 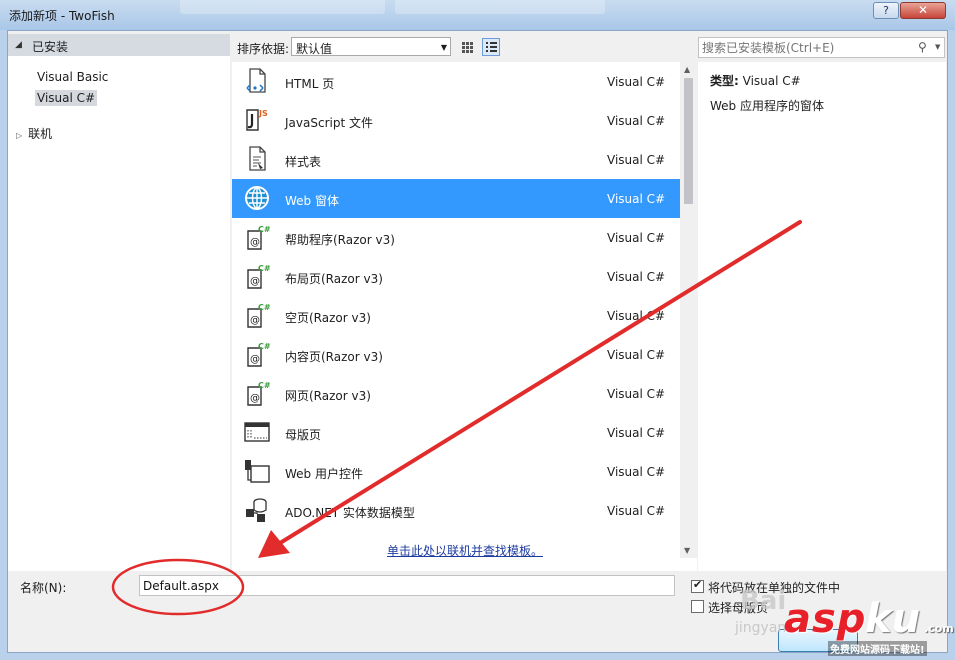 What do you see at coordinates (922, 47) in the screenshot?
I see `search-icon: ⚲` at bounding box center [922, 47].